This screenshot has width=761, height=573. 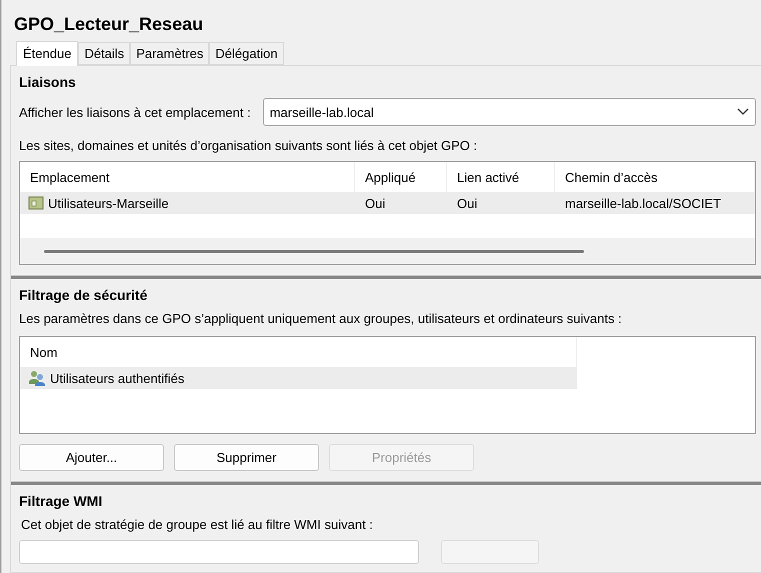 I want to click on tab: Étendue, so click(x=47, y=53).